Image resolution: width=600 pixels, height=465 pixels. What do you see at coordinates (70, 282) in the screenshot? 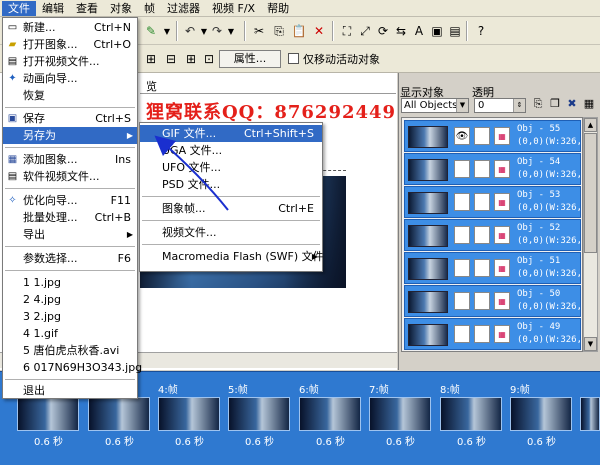
I see `recent-file-1: 1 1.jpg` at bounding box center [70, 282].